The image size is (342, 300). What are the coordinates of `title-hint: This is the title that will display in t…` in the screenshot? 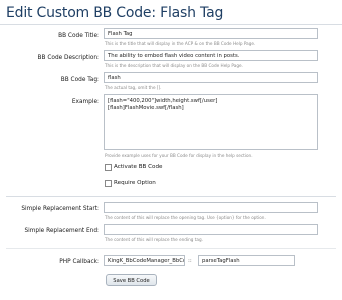 It's located at (180, 43).